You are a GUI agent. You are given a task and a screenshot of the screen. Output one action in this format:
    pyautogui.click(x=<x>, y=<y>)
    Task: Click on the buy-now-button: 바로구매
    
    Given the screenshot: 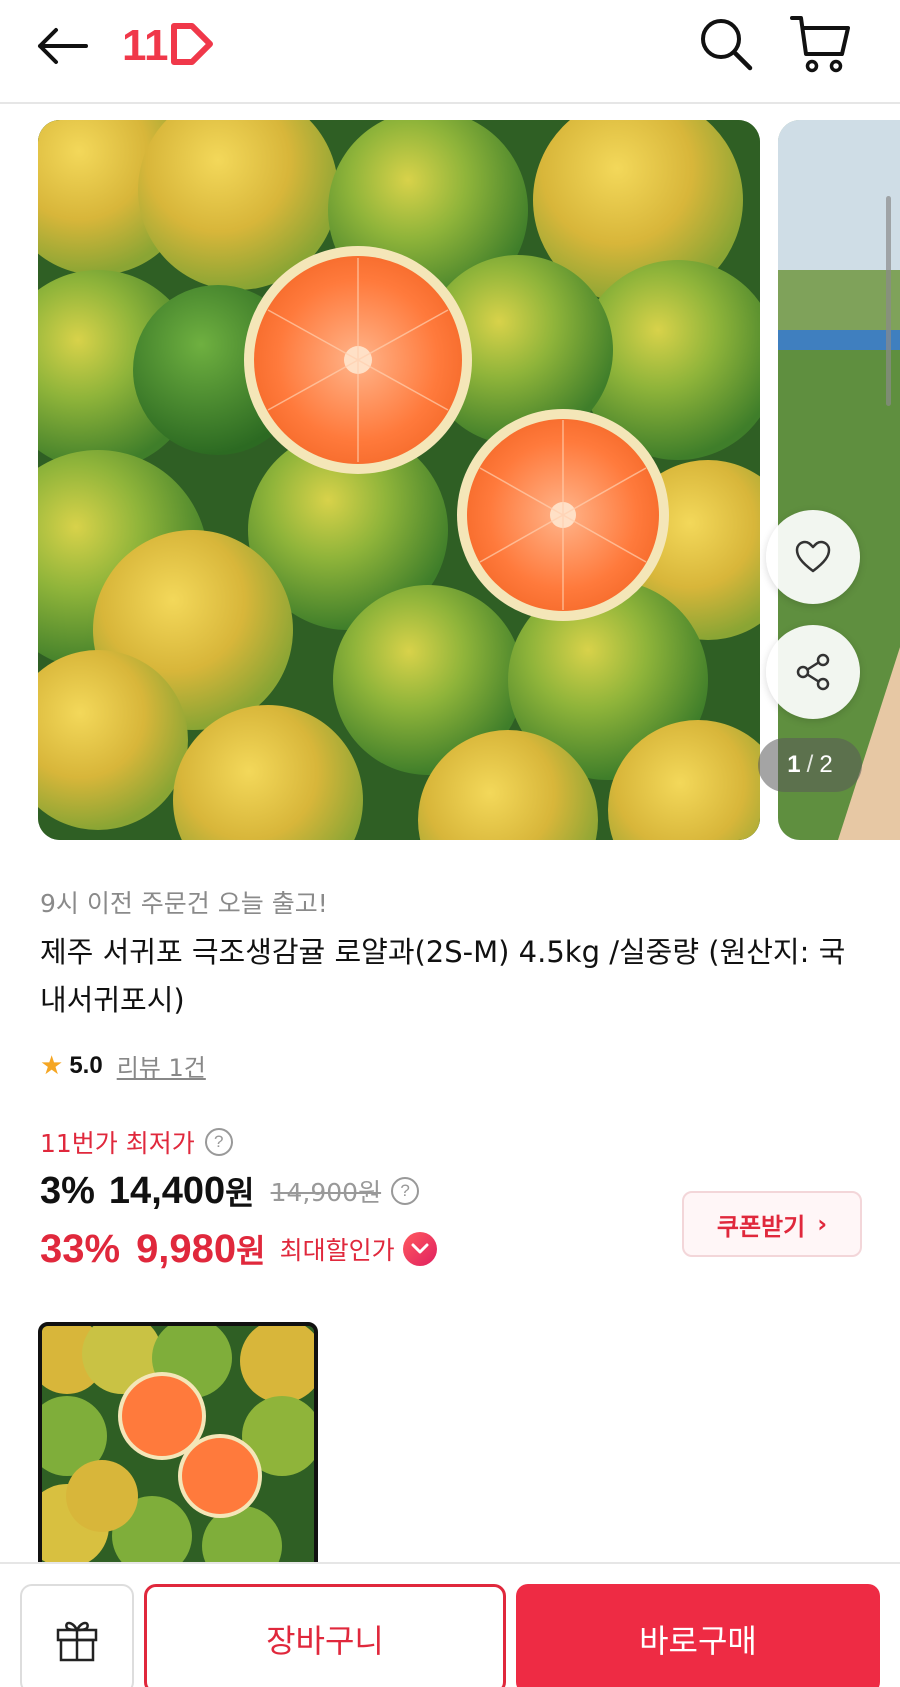 What is the action you would take?
    pyautogui.click(x=698, y=1635)
    